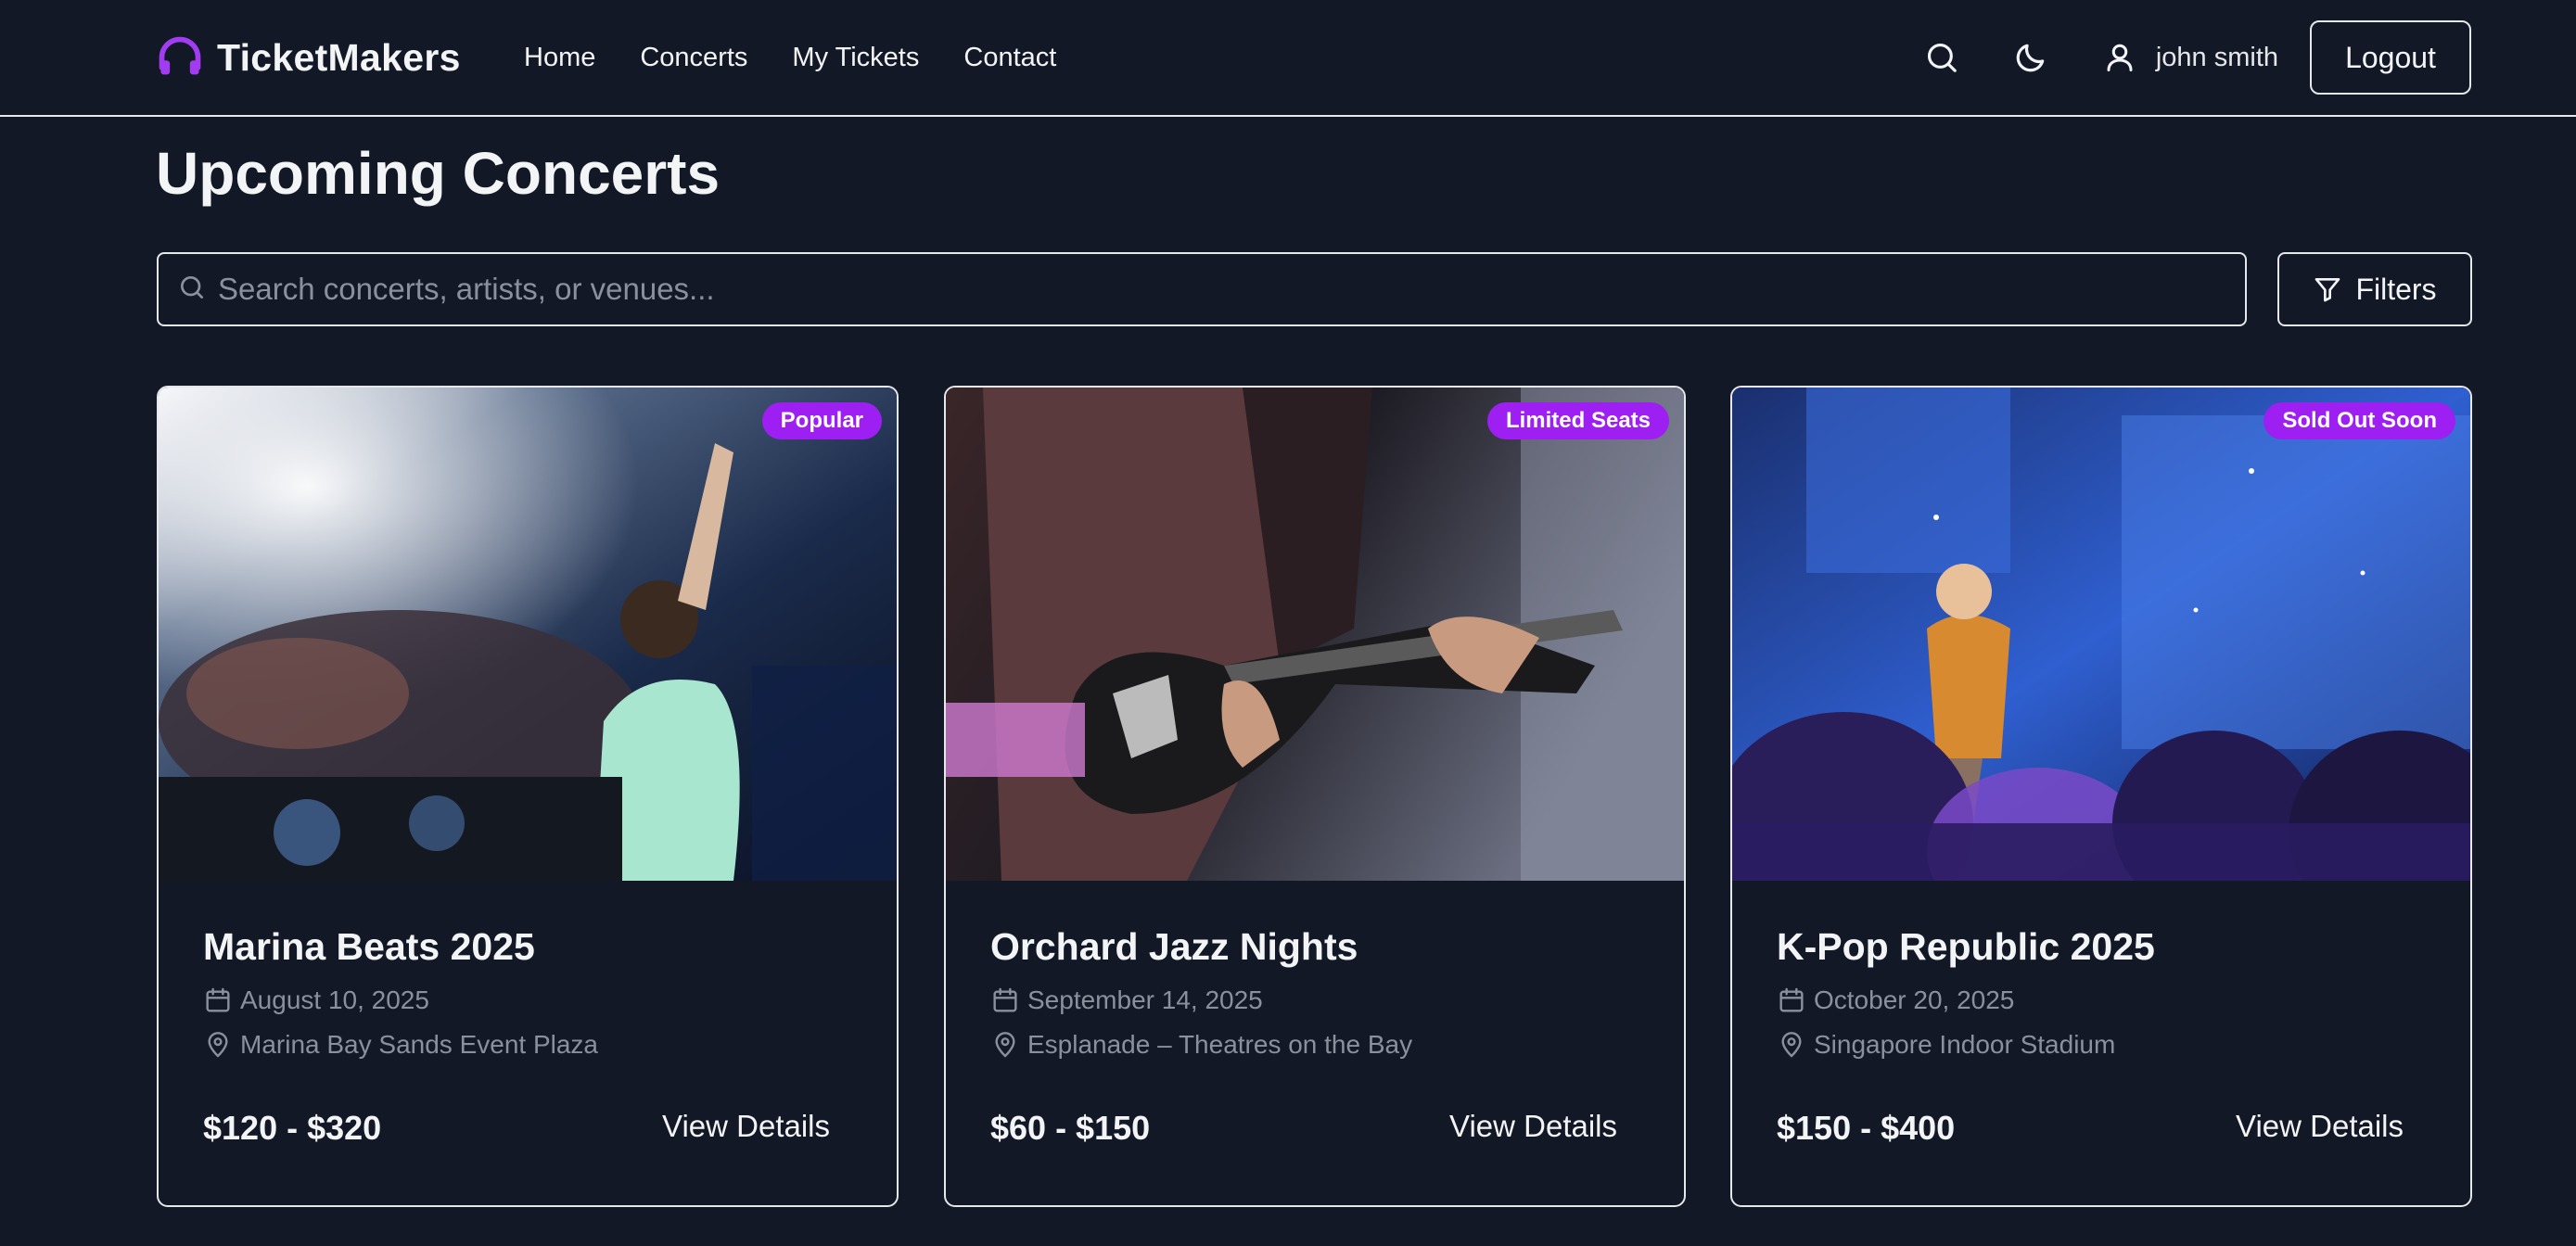 The width and height of the screenshot is (2576, 1246). Describe the element at coordinates (1914, 999) in the screenshot. I see `concert-date-text: October 20, 2025` at that location.